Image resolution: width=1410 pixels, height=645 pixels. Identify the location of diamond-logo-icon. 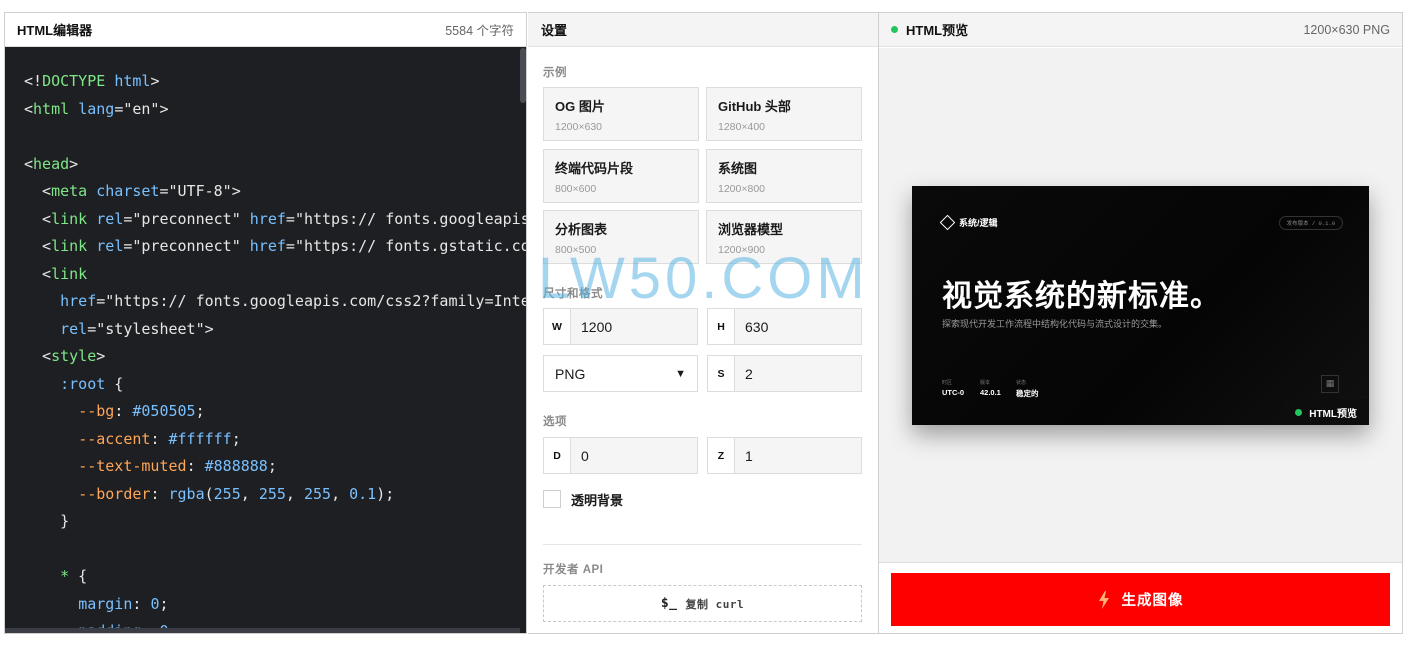
(947, 222).